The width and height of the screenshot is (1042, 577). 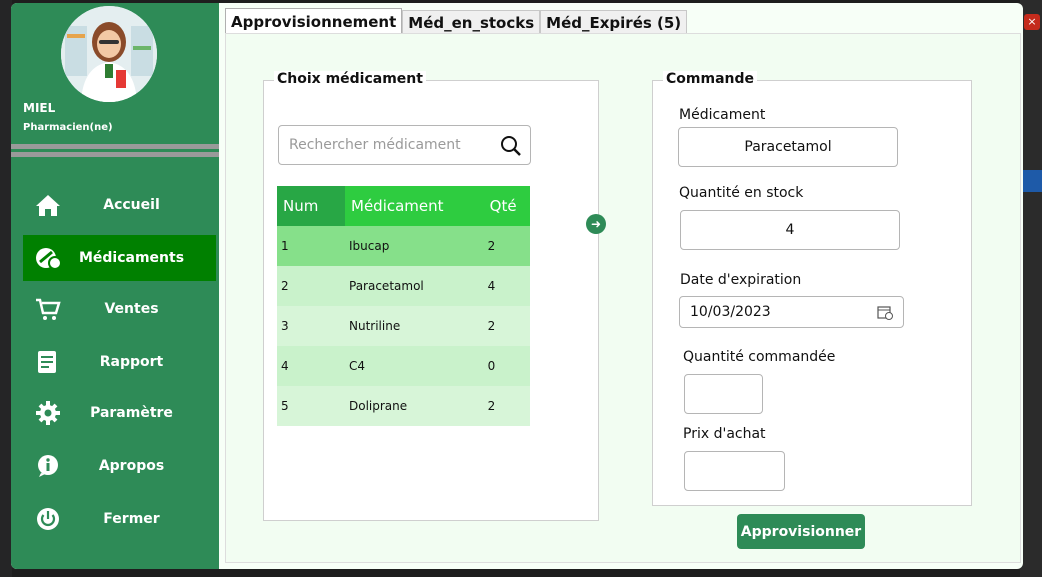 I want to click on approvisionner-button: Approvisionner, so click(x=801, y=531).